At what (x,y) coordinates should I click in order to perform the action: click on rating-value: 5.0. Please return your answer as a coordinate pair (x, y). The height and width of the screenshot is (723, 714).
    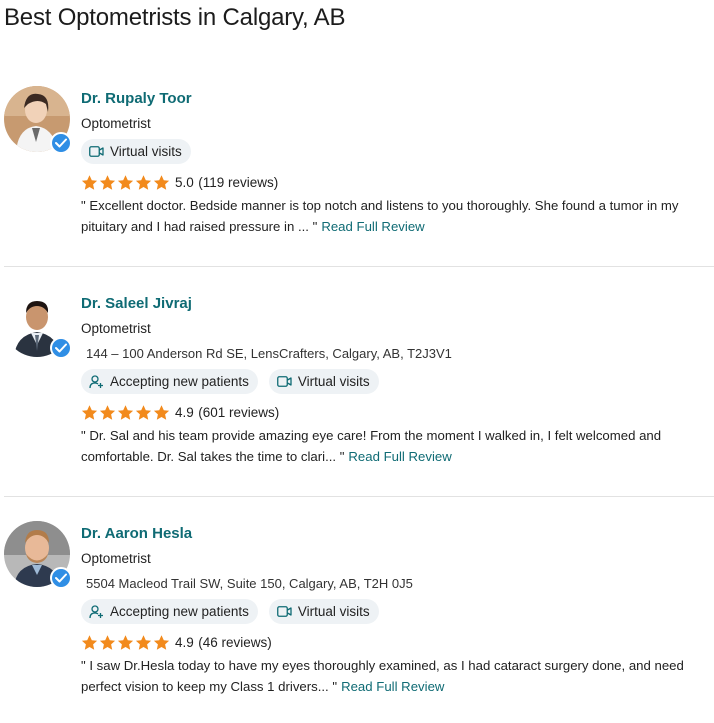
    Looking at the image, I should click on (184, 182).